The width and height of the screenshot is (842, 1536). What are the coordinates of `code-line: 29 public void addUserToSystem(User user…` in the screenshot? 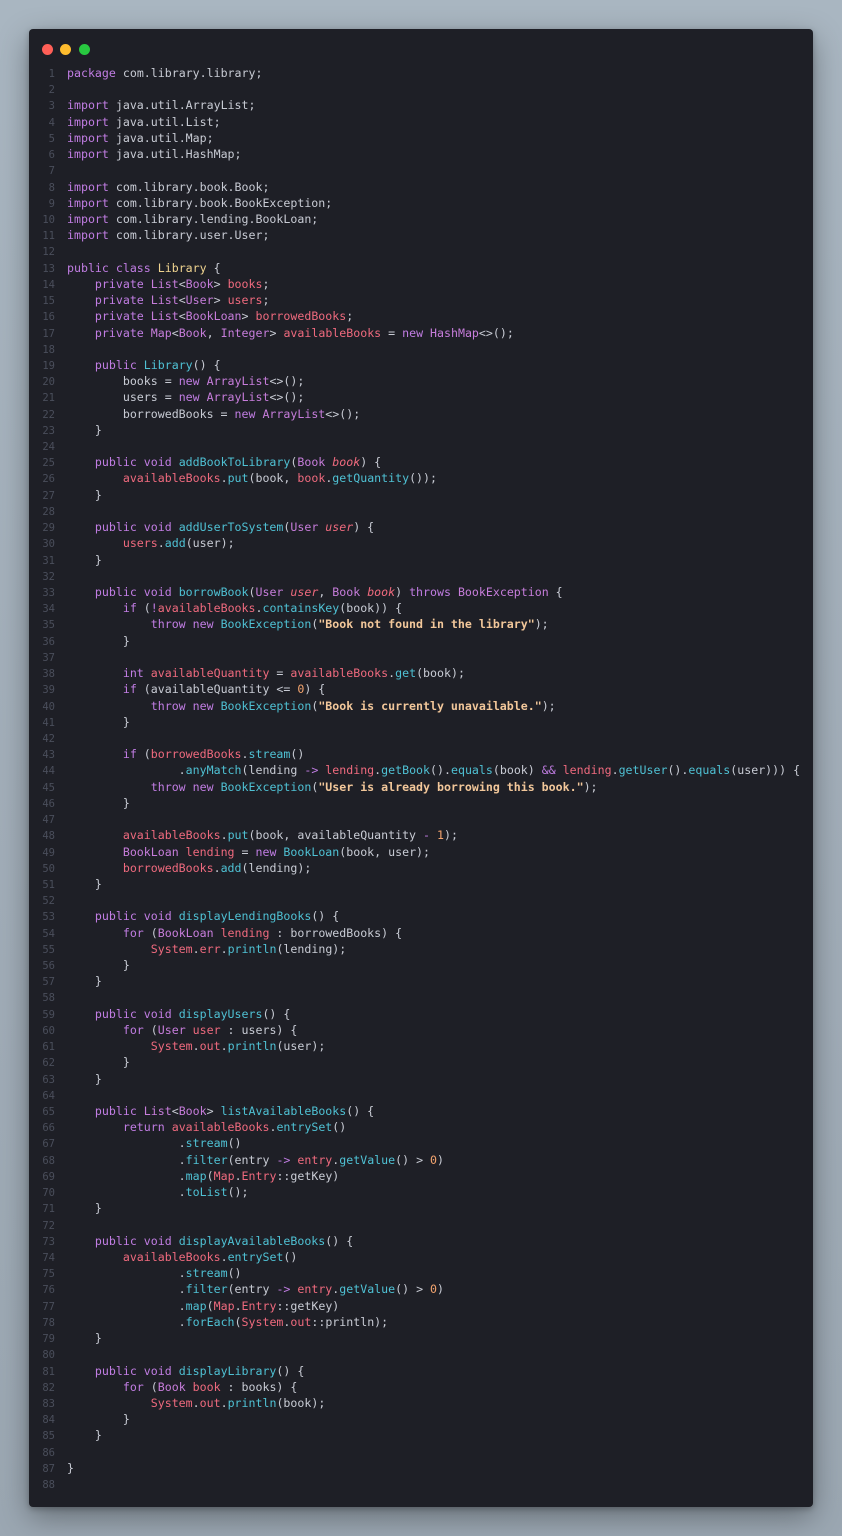 It's located at (421, 527).